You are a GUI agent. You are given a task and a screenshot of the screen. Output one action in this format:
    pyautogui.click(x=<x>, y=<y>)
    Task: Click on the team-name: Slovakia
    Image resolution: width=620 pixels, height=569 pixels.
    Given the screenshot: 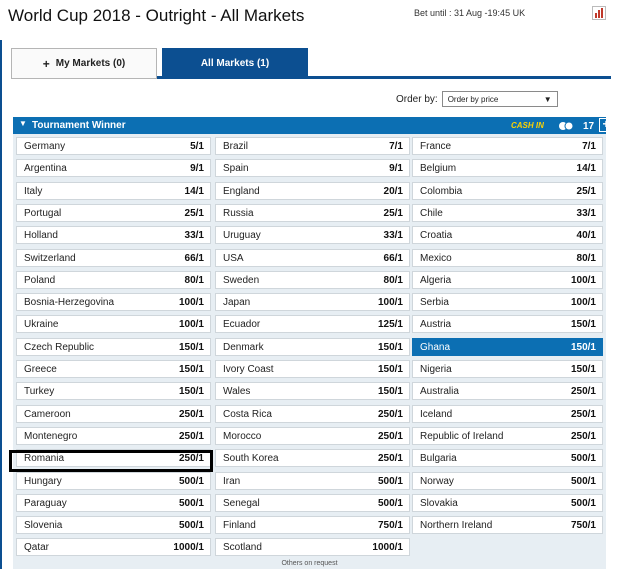 What is the action you would take?
    pyautogui.click(x=439, y=503)
    